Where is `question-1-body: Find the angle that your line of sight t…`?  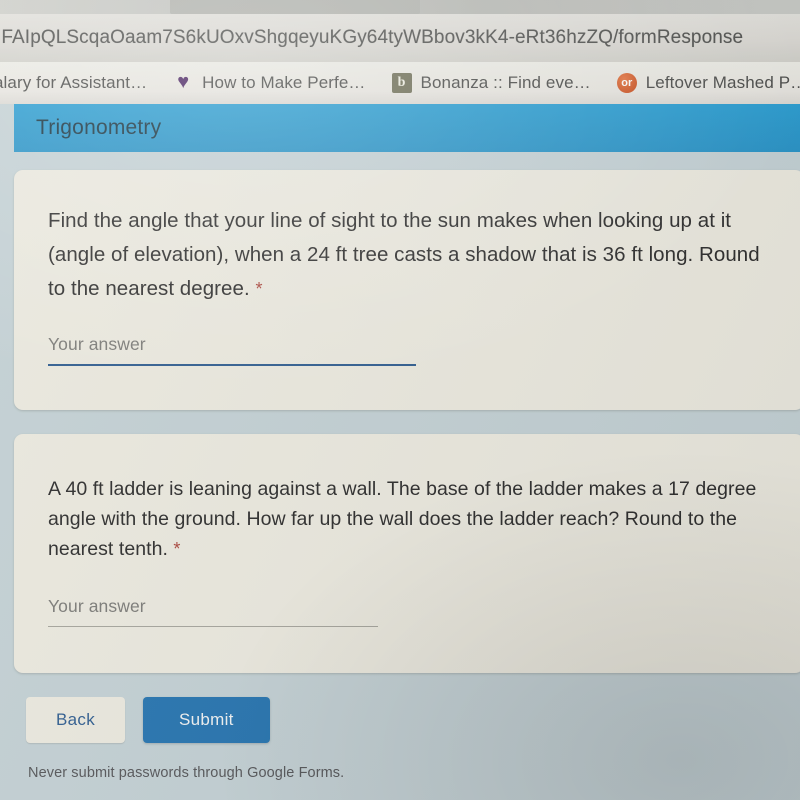 question-1-body: Find the angle that your line of sight t… is located at coordinates (404, 254).